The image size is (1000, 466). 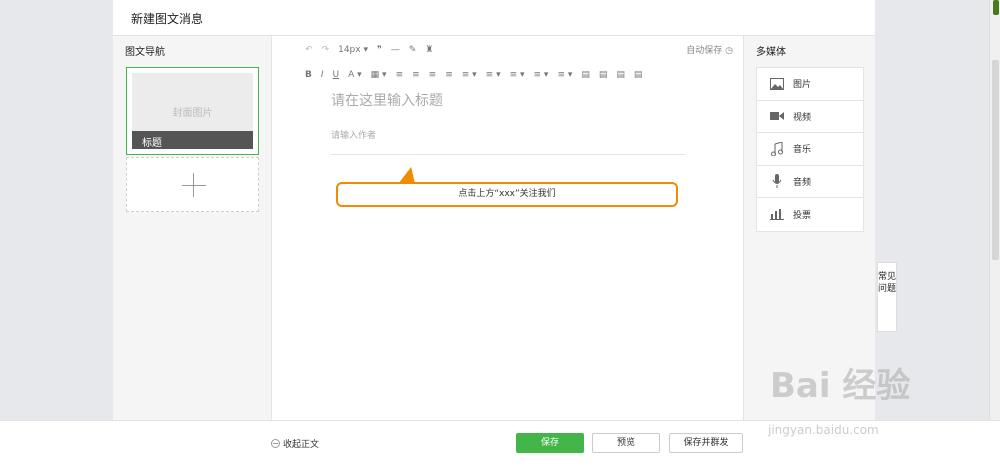 I want to click on media-item-image: 图片, so click(x=810, y=84).